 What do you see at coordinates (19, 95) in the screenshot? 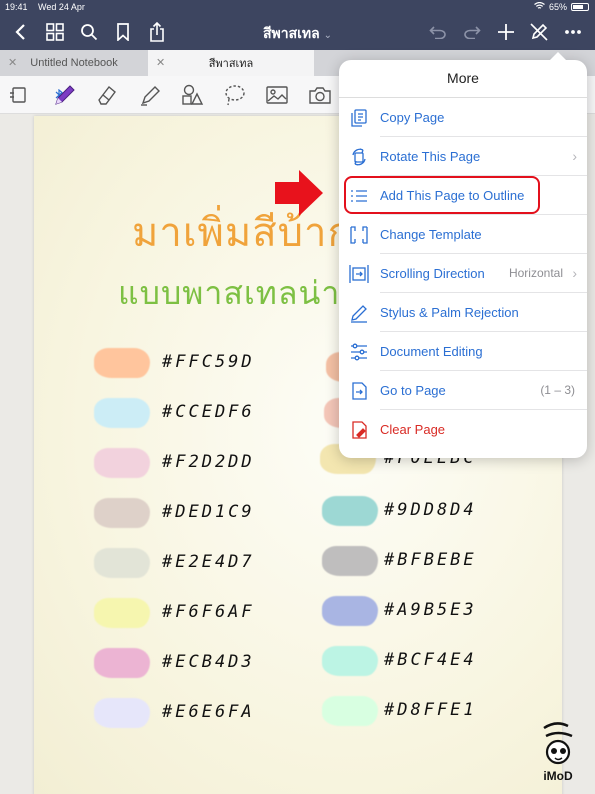
I see `page-view-icon` at bounding box center [19, 95].